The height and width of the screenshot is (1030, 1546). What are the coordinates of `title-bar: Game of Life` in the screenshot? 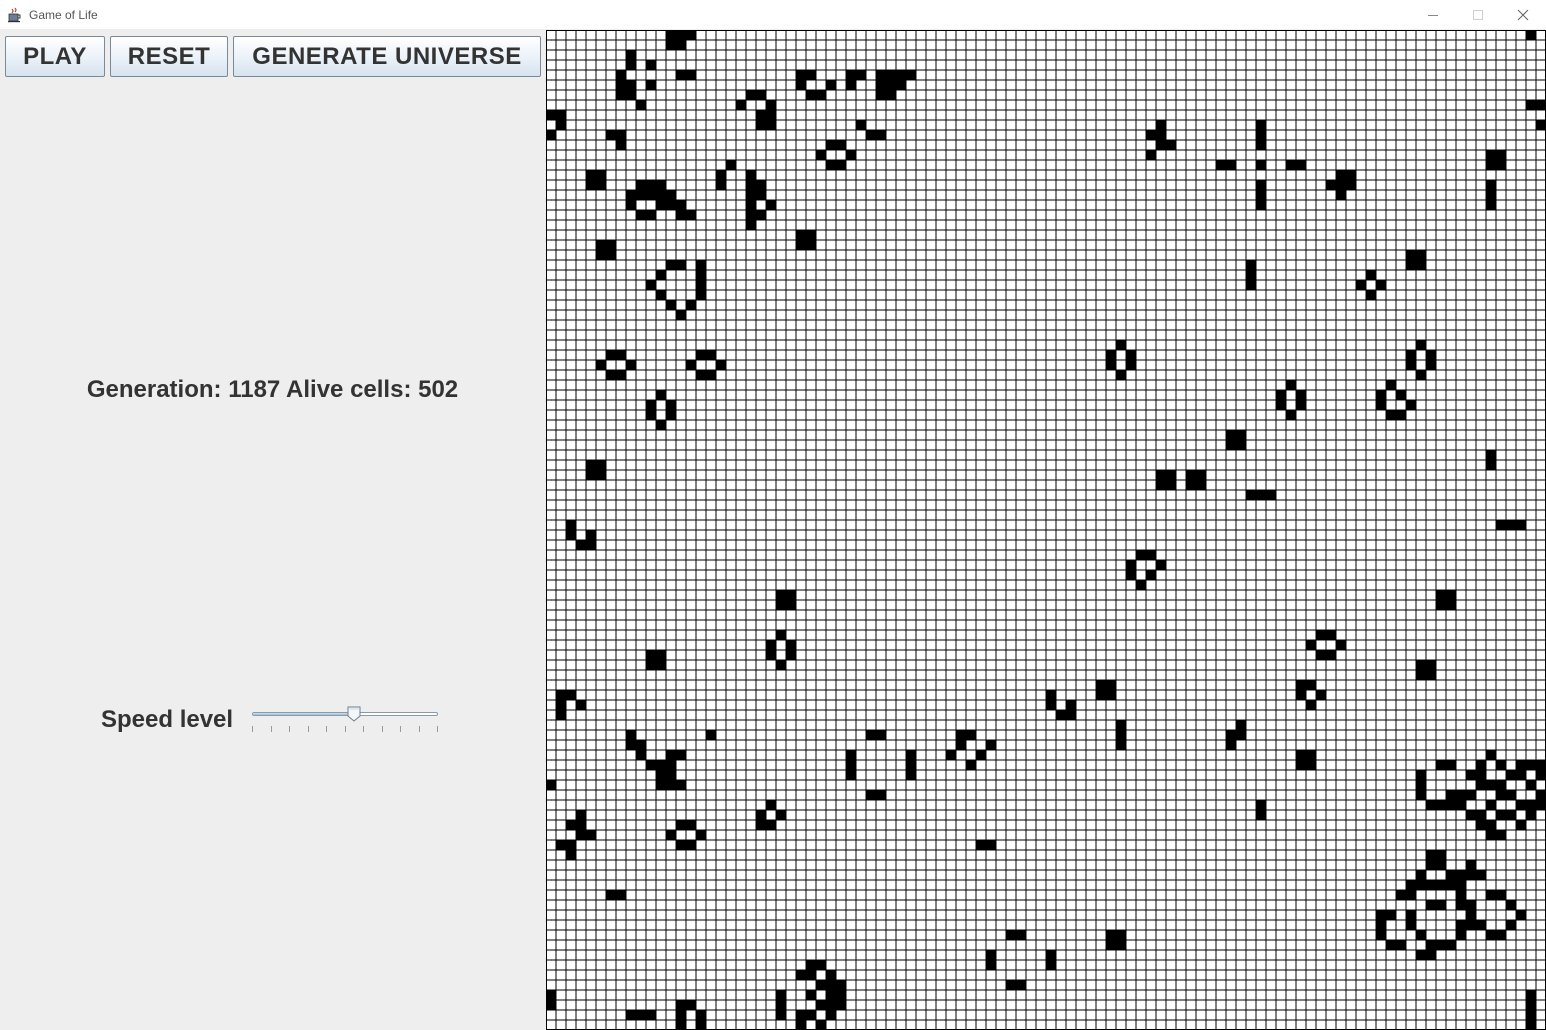 It's located at (773, 14).